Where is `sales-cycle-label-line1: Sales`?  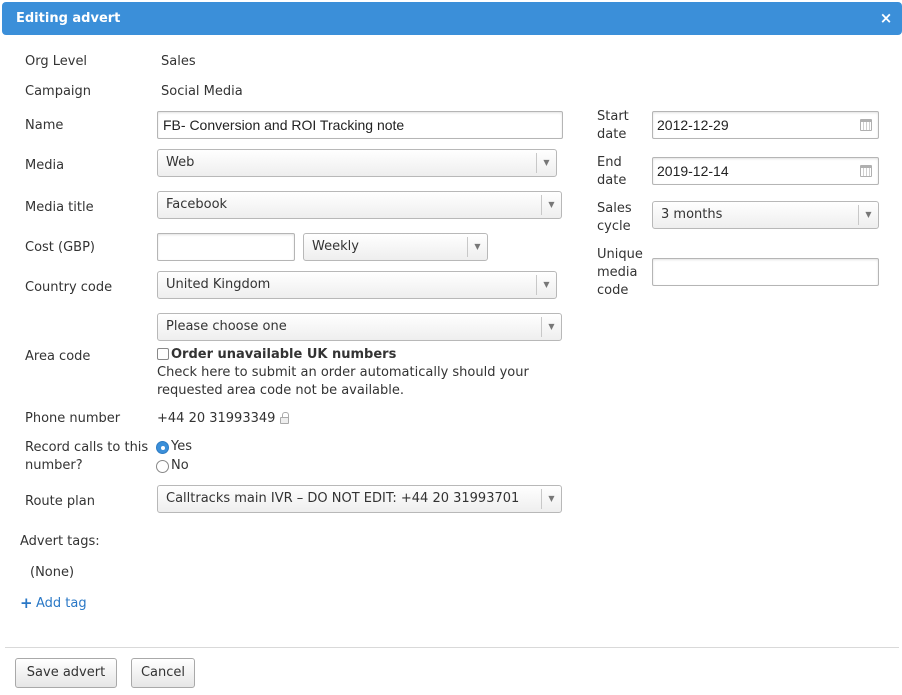
sales-cycle-label-line1: Sales is located at coordinates (614, 208).